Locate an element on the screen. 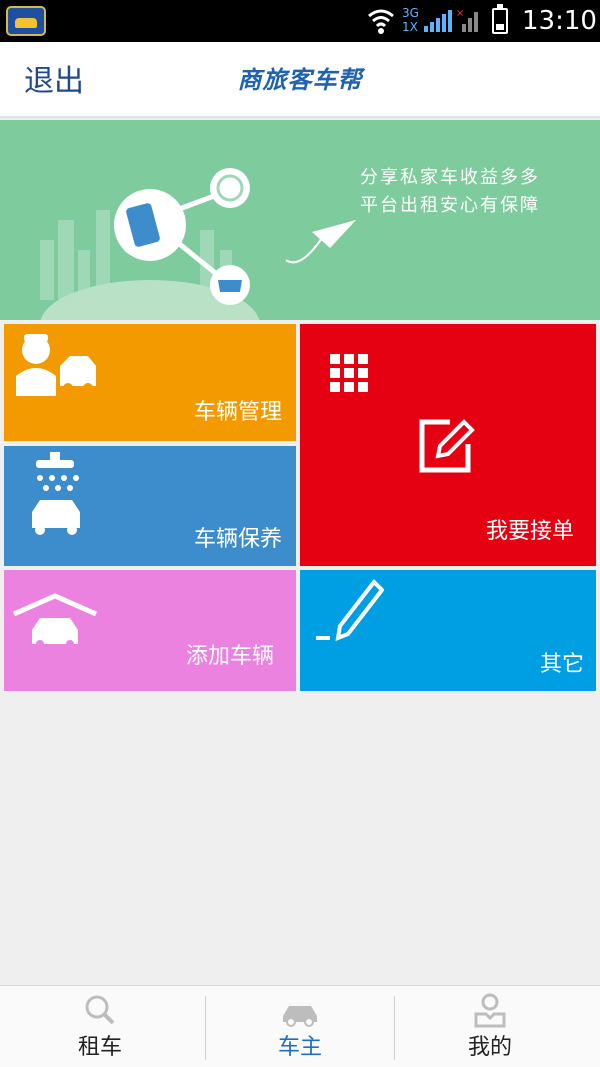 This screenshot has height=1067, width=600. status-time: 13:10 is located at coordinates (559, 21).